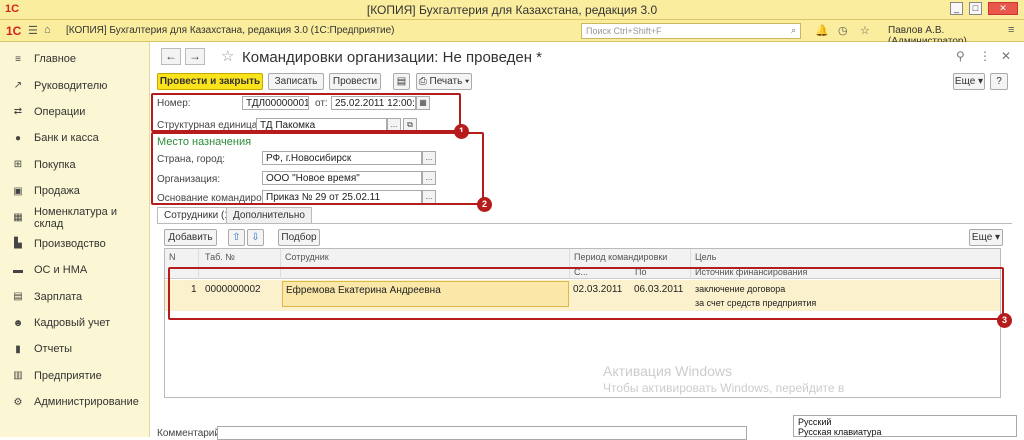 This screenshot has width=1024, height=440. Describe the element at coordinates (865, 30) in the screenshot. I see `favorites-star-icon: ☆` at that location.